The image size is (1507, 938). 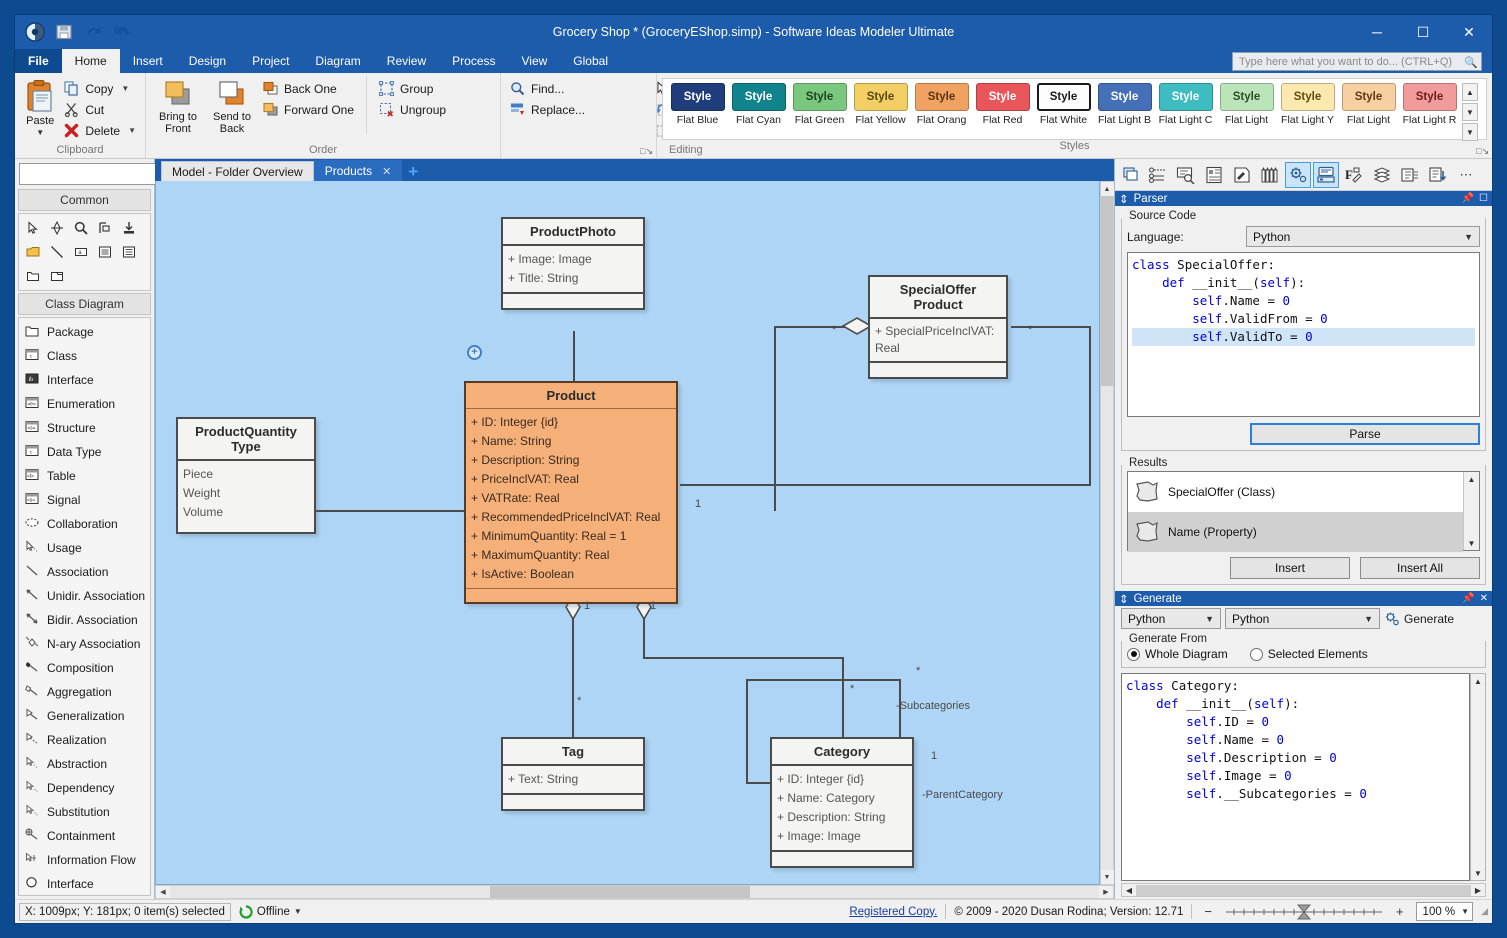 What do you see at coordinates (84, 788) in the screenshot?
I see `toolbox-item-dependency: Dependency` at bounding box center [84, 788].